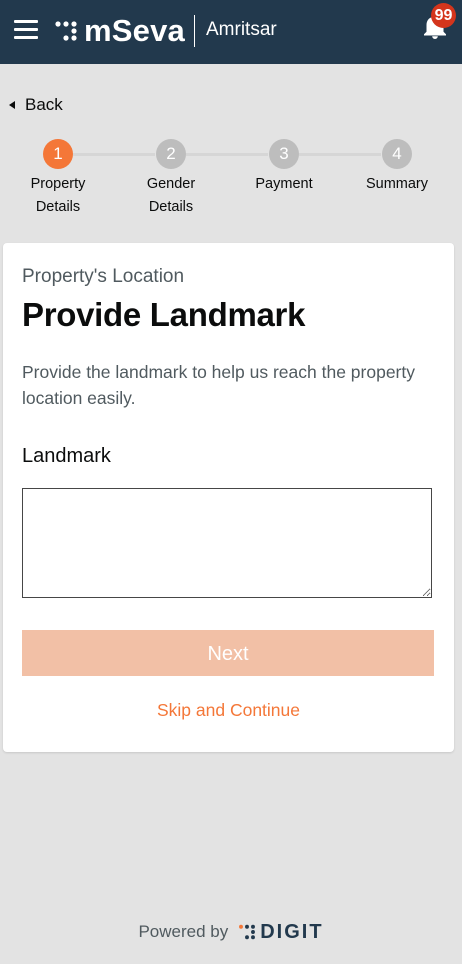 This screenshot has width=462, height=964. I want to click on top-app-bar: mSeva Amritsar 99, so click(231, 32).